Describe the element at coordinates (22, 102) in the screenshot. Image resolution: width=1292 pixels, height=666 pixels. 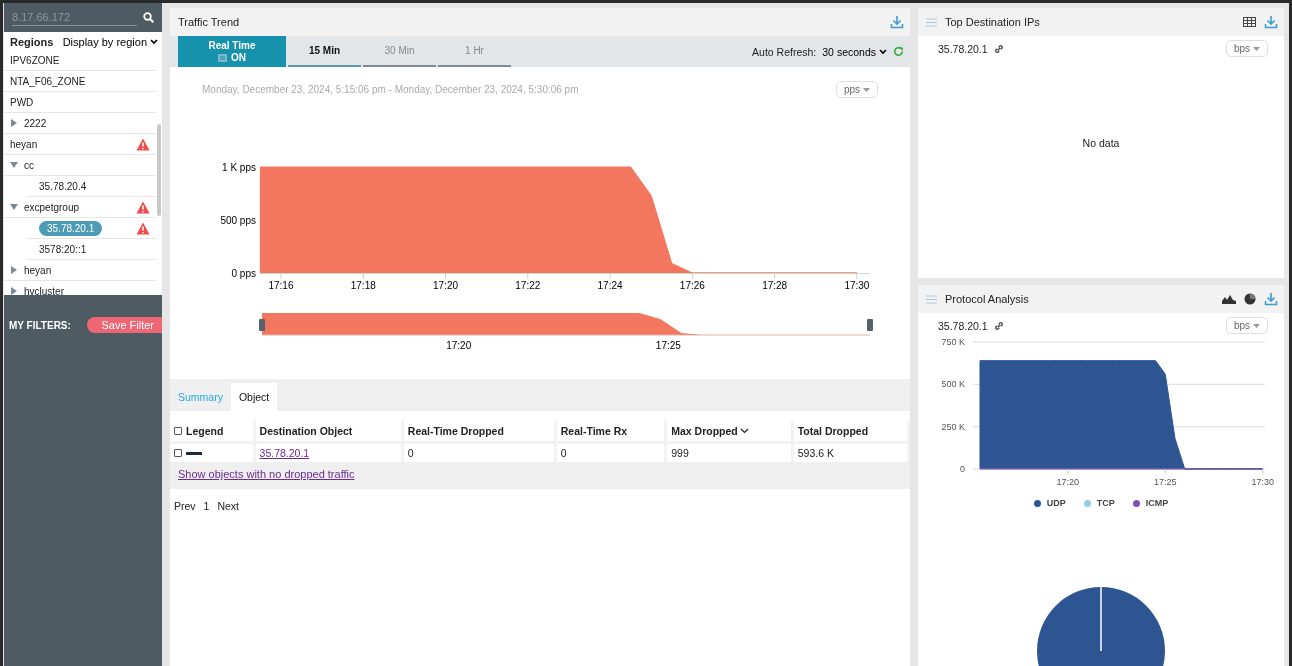
I see `tree-item: PWD` at that location.